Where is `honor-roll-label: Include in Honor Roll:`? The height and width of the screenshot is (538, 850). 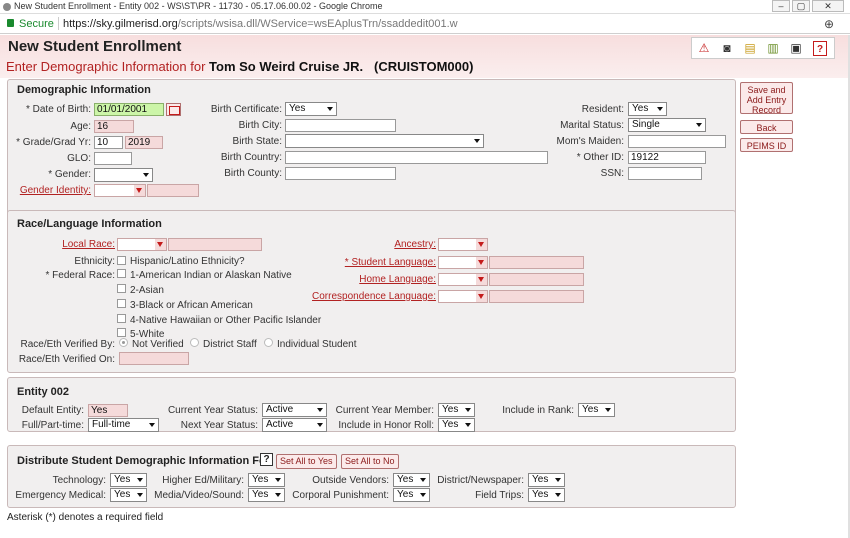 honor-roll-label: Include in Honor Roll: is located at coordinates (386, 425).